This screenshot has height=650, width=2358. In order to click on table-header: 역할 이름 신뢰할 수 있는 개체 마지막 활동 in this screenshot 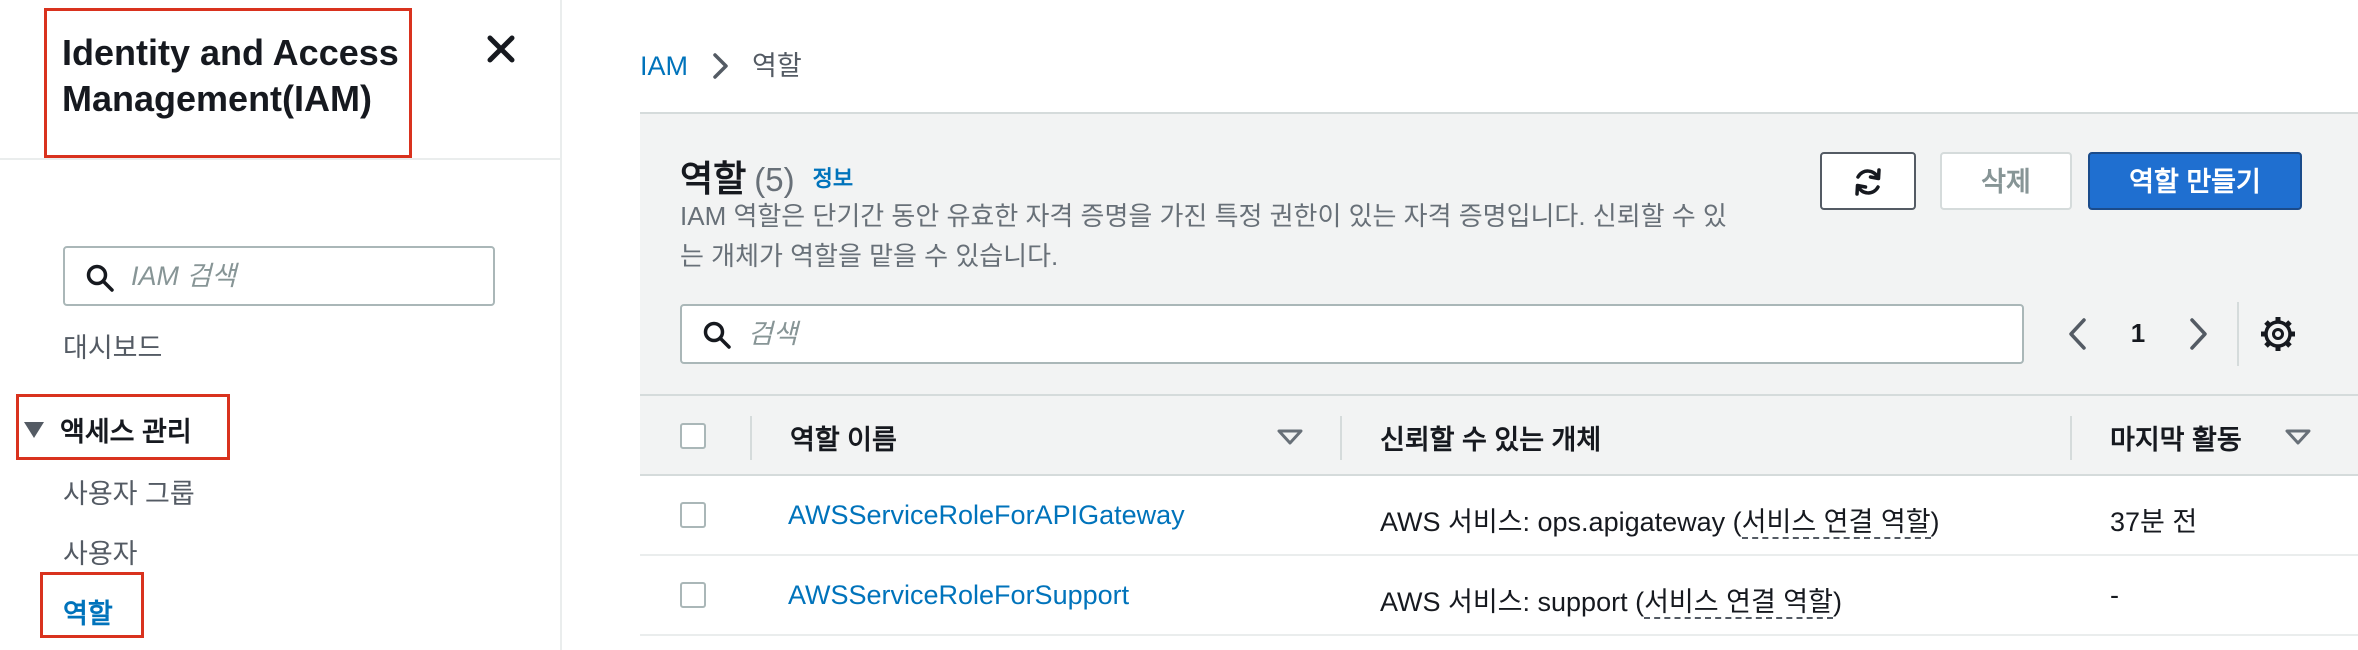, I will do `click(1499, 436)`.